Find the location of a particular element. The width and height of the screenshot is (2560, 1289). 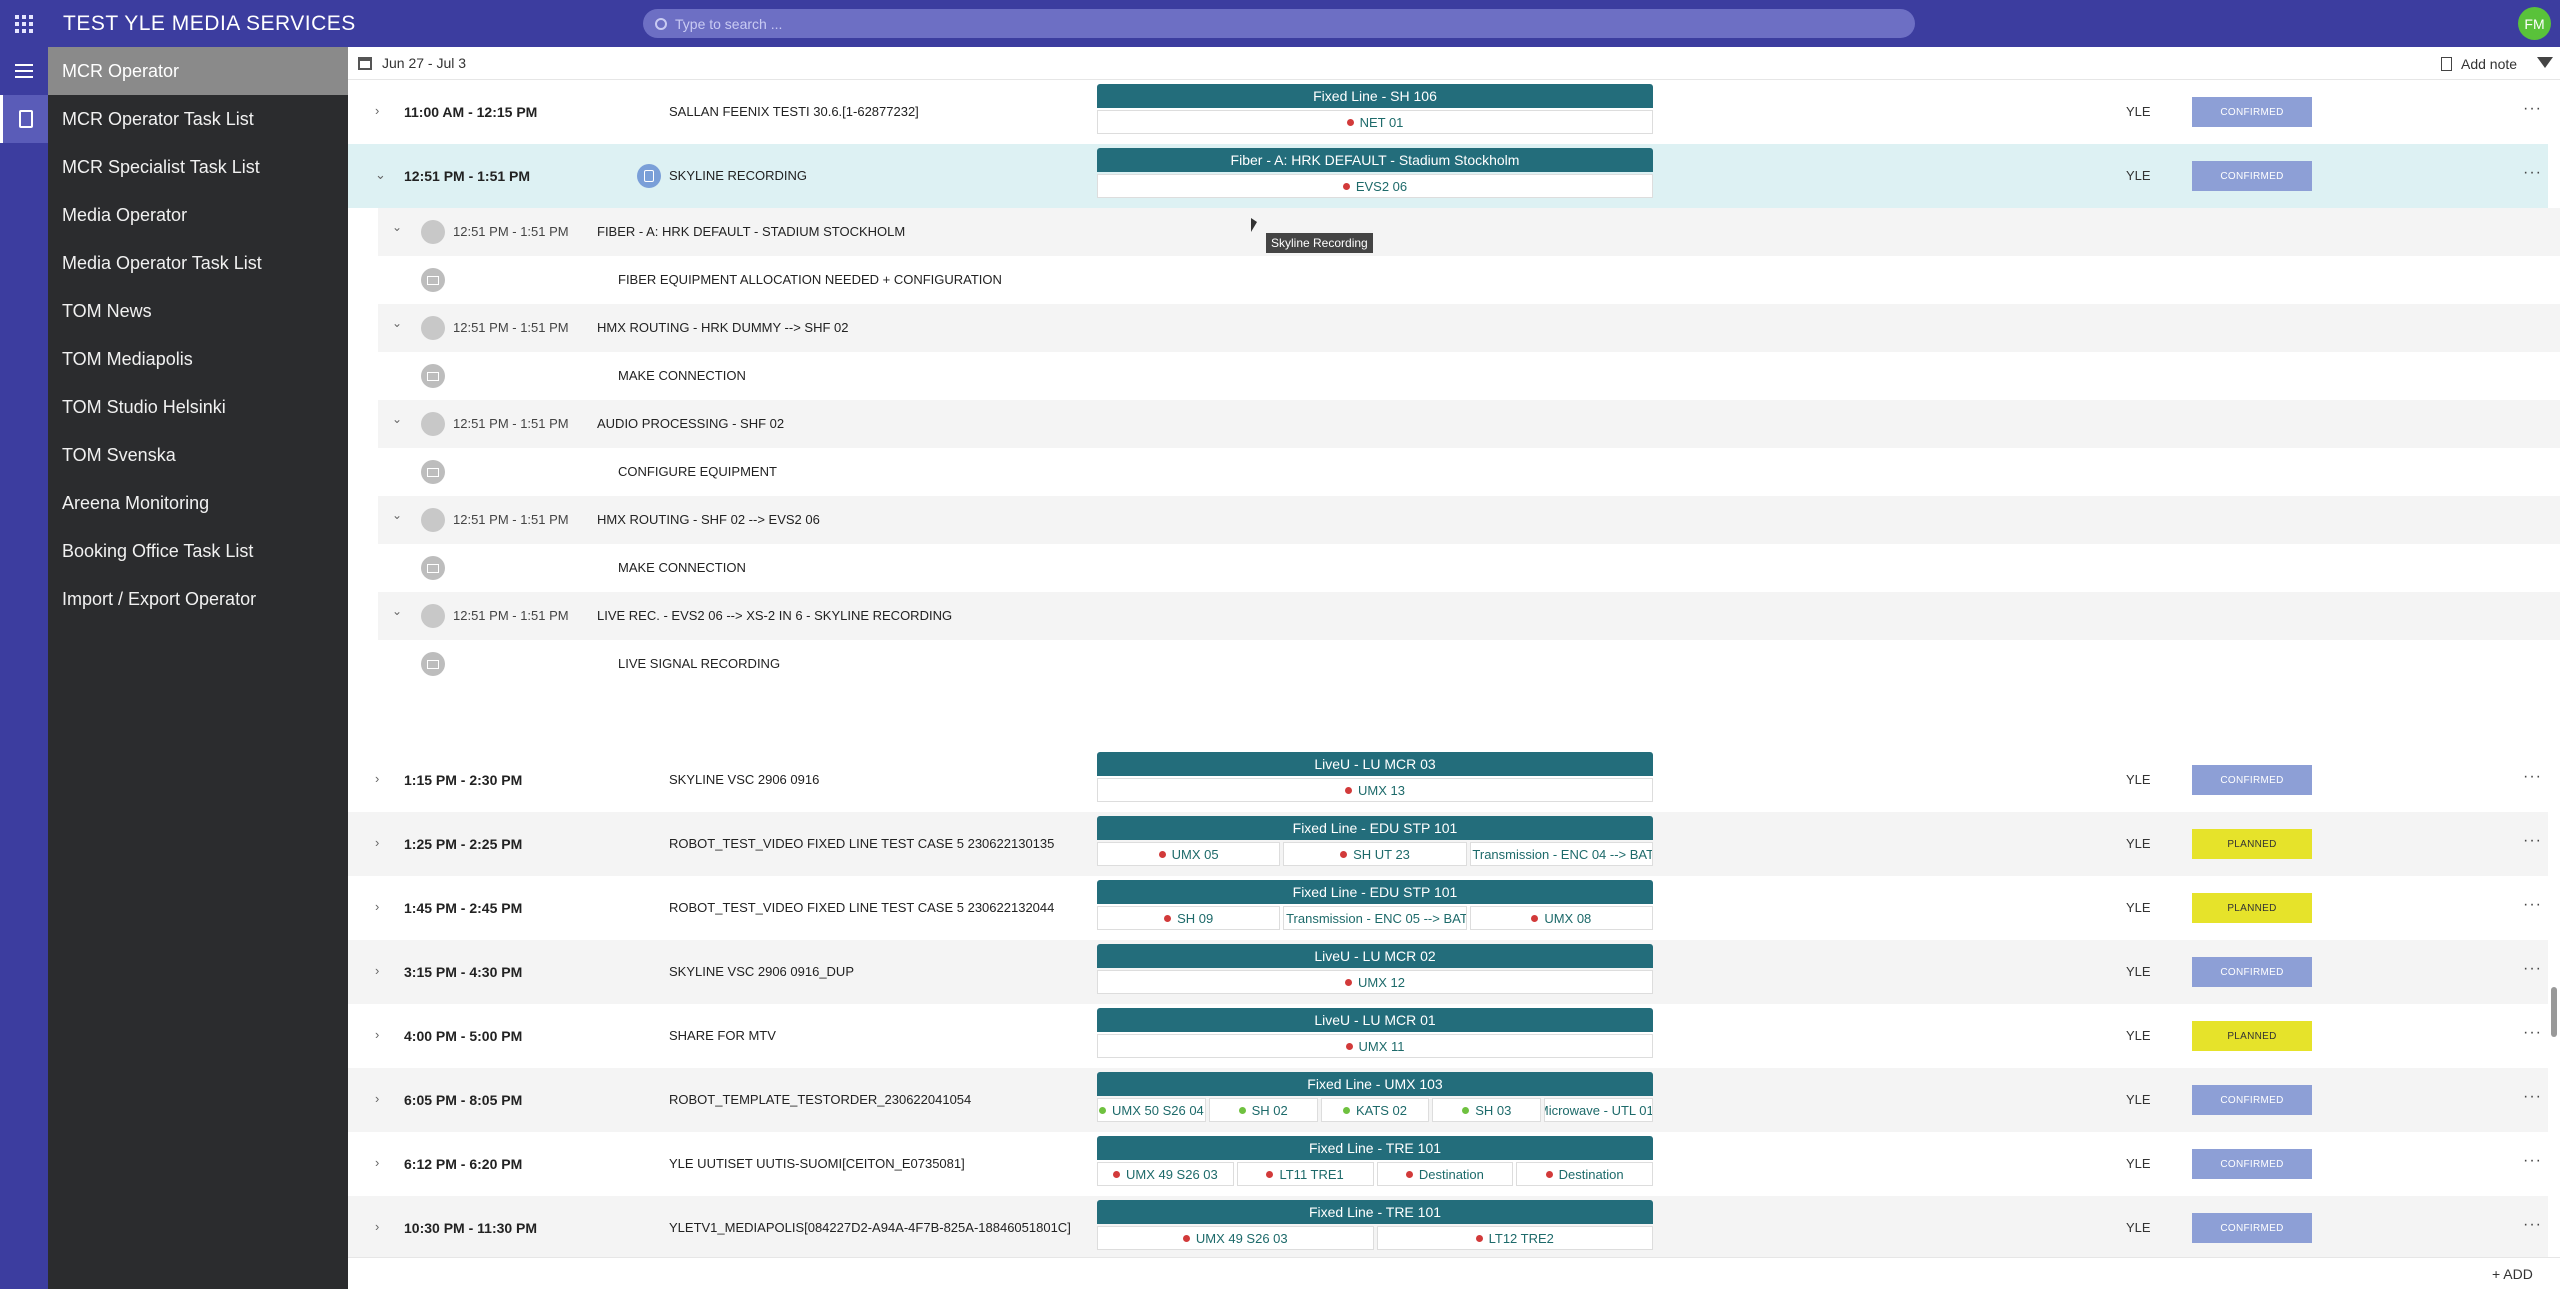

row-title: SALLAN FEENIX TESTI 30.6.[1-62877232] is located at coordinates (794, 111).